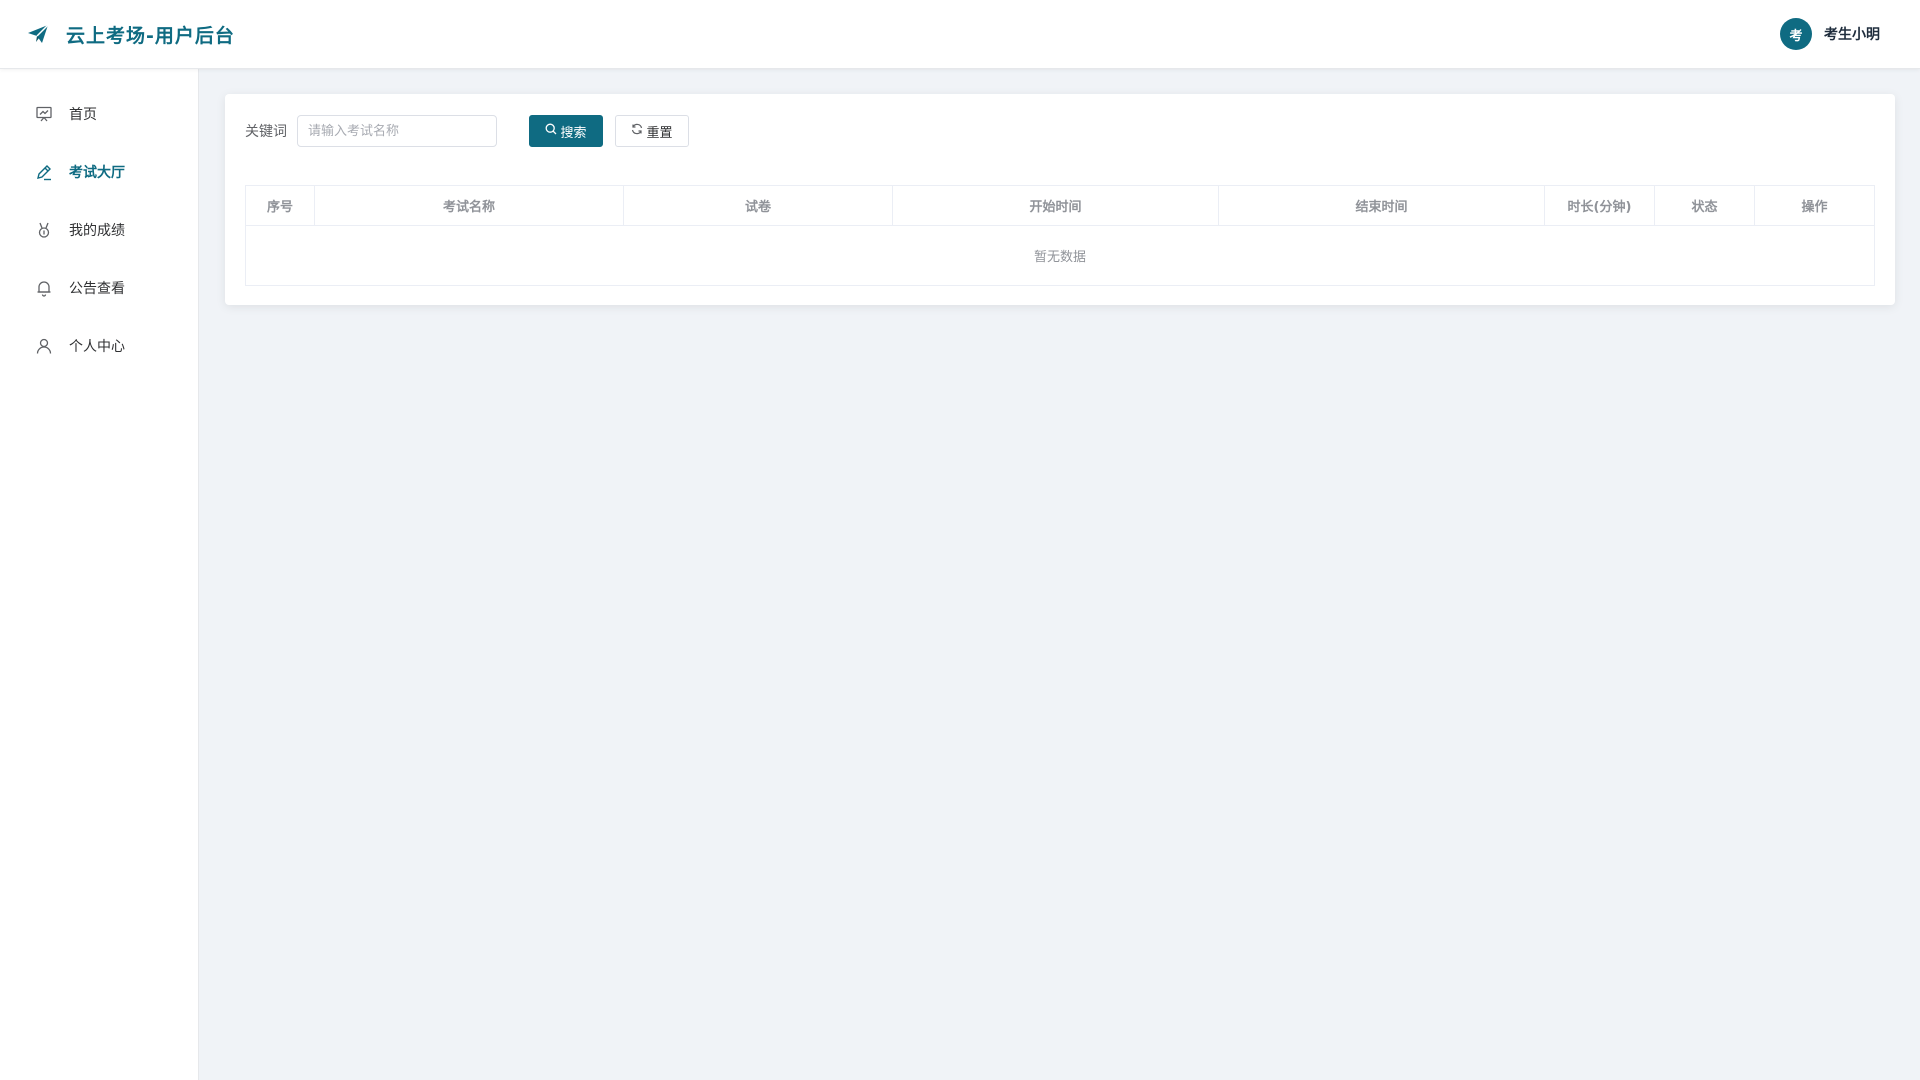 The height and width of the screenshot is (1080, 1920). What do you see at coordinates (960, 34) in the screenshot?
I see `top-header: 云上考场-用户后台 考 考生小明` at bounding box center [960, 34].